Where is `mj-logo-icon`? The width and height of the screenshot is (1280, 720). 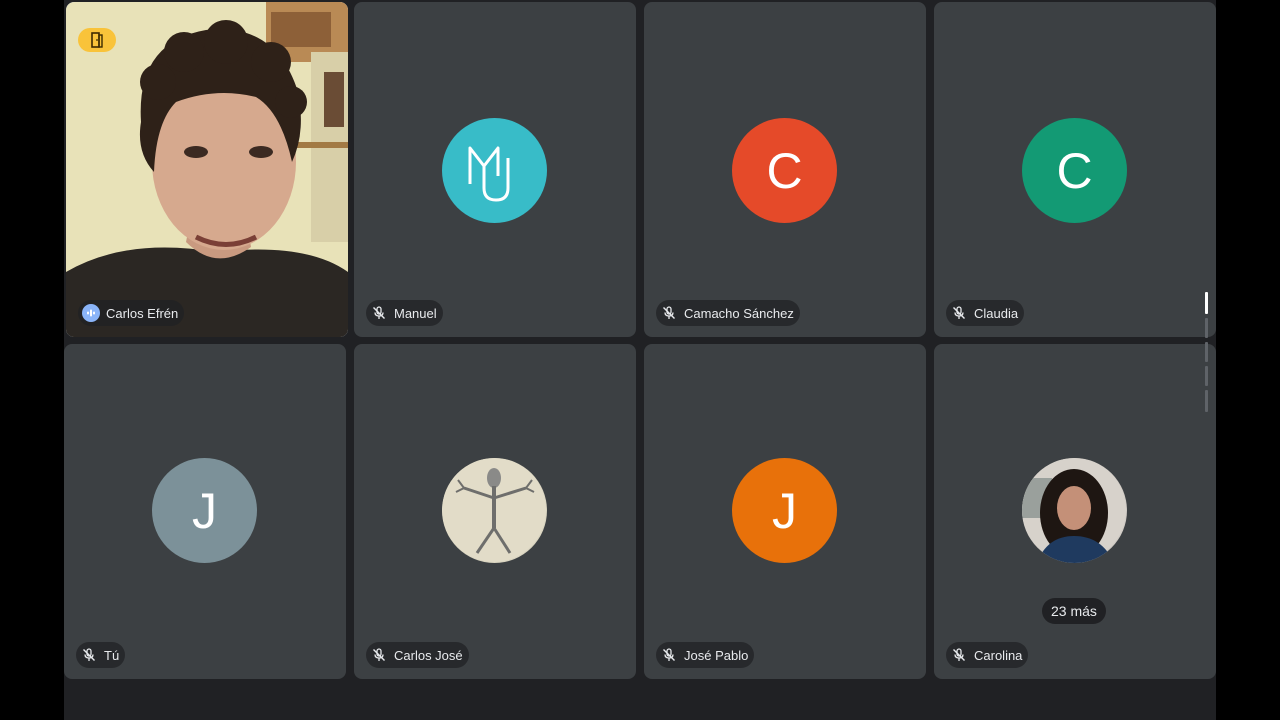 mj-logo-icon is located at coordinates (488, 174).